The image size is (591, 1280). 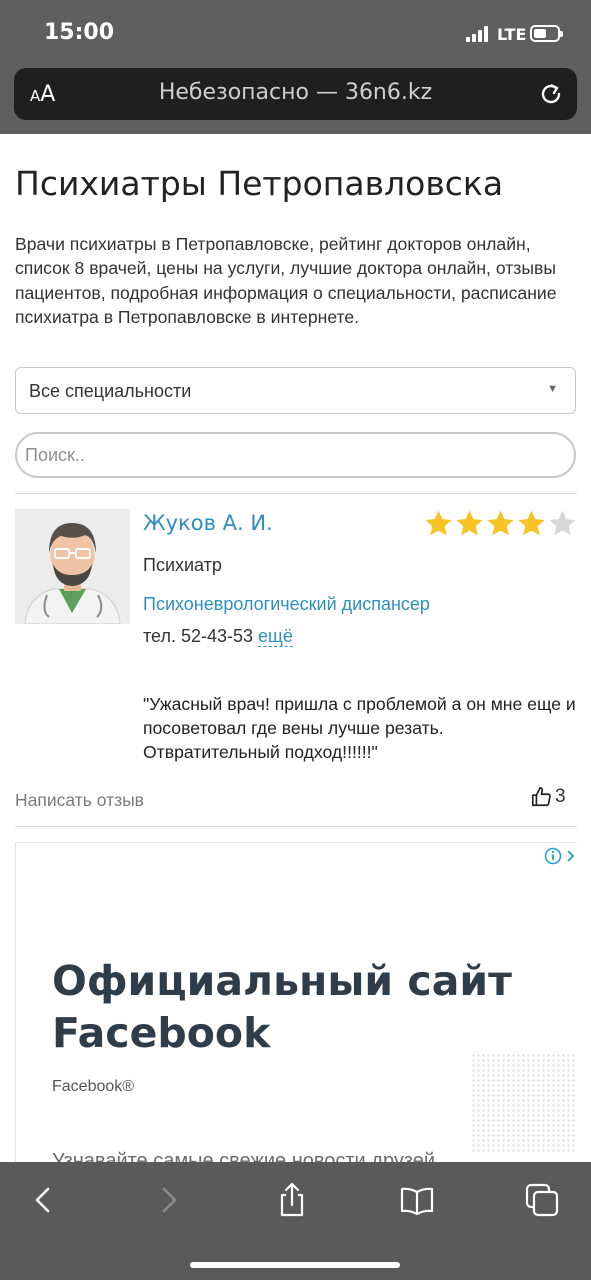 What do you see at coordinates (110, 391) in the screenshot?
I see `specialty-select-value: Все специальности` at bounding box center [110, 391].